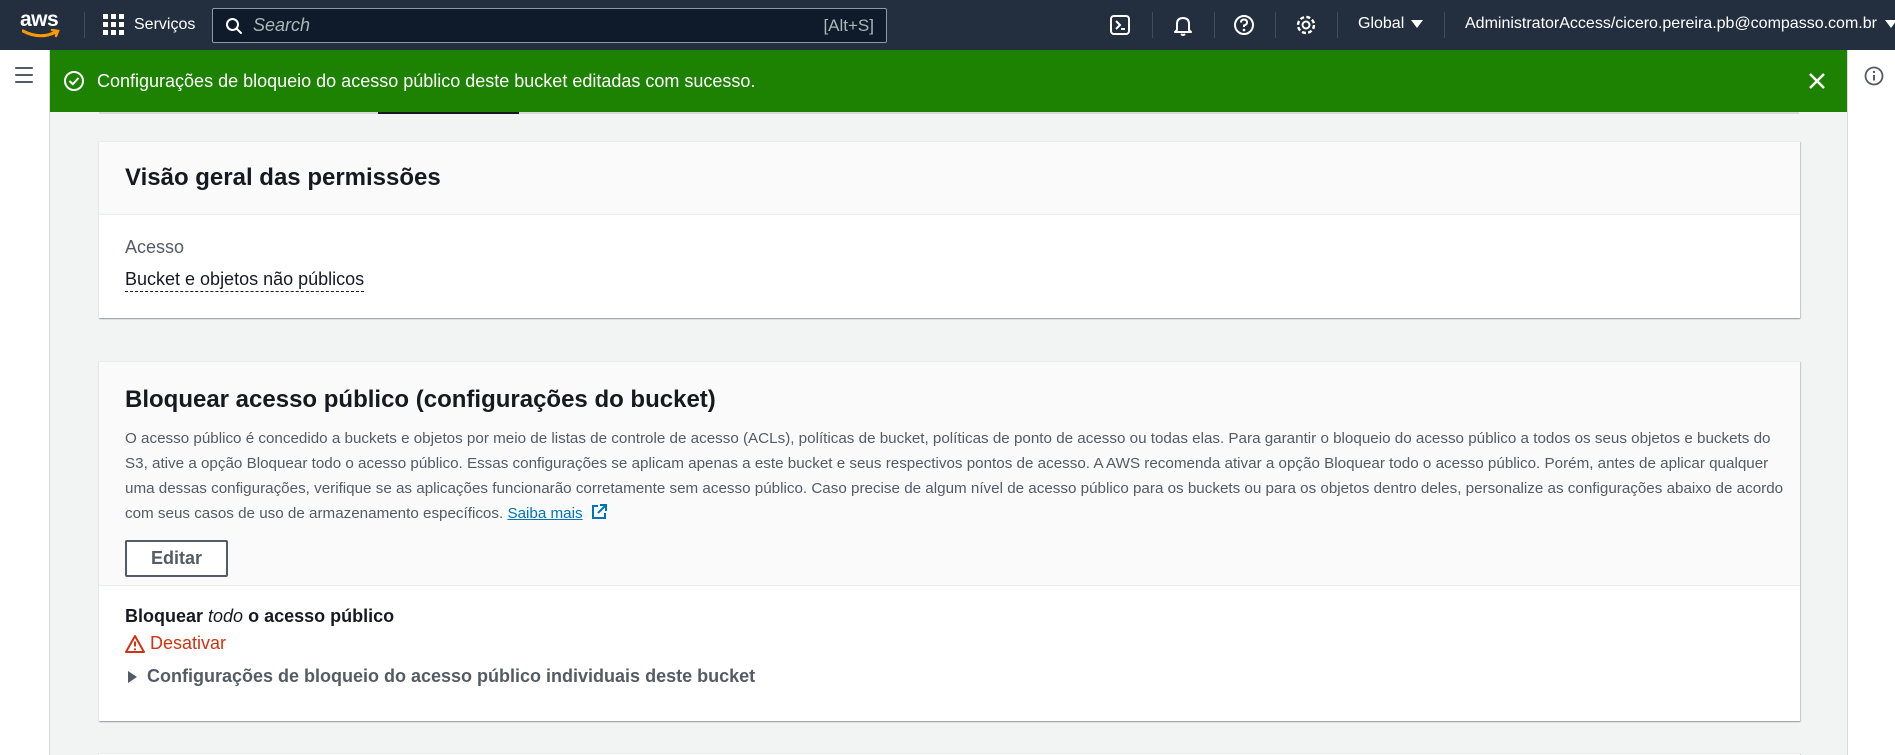 The image size is (1895, 755). I want to click on info-icon, so click(1874, 78).